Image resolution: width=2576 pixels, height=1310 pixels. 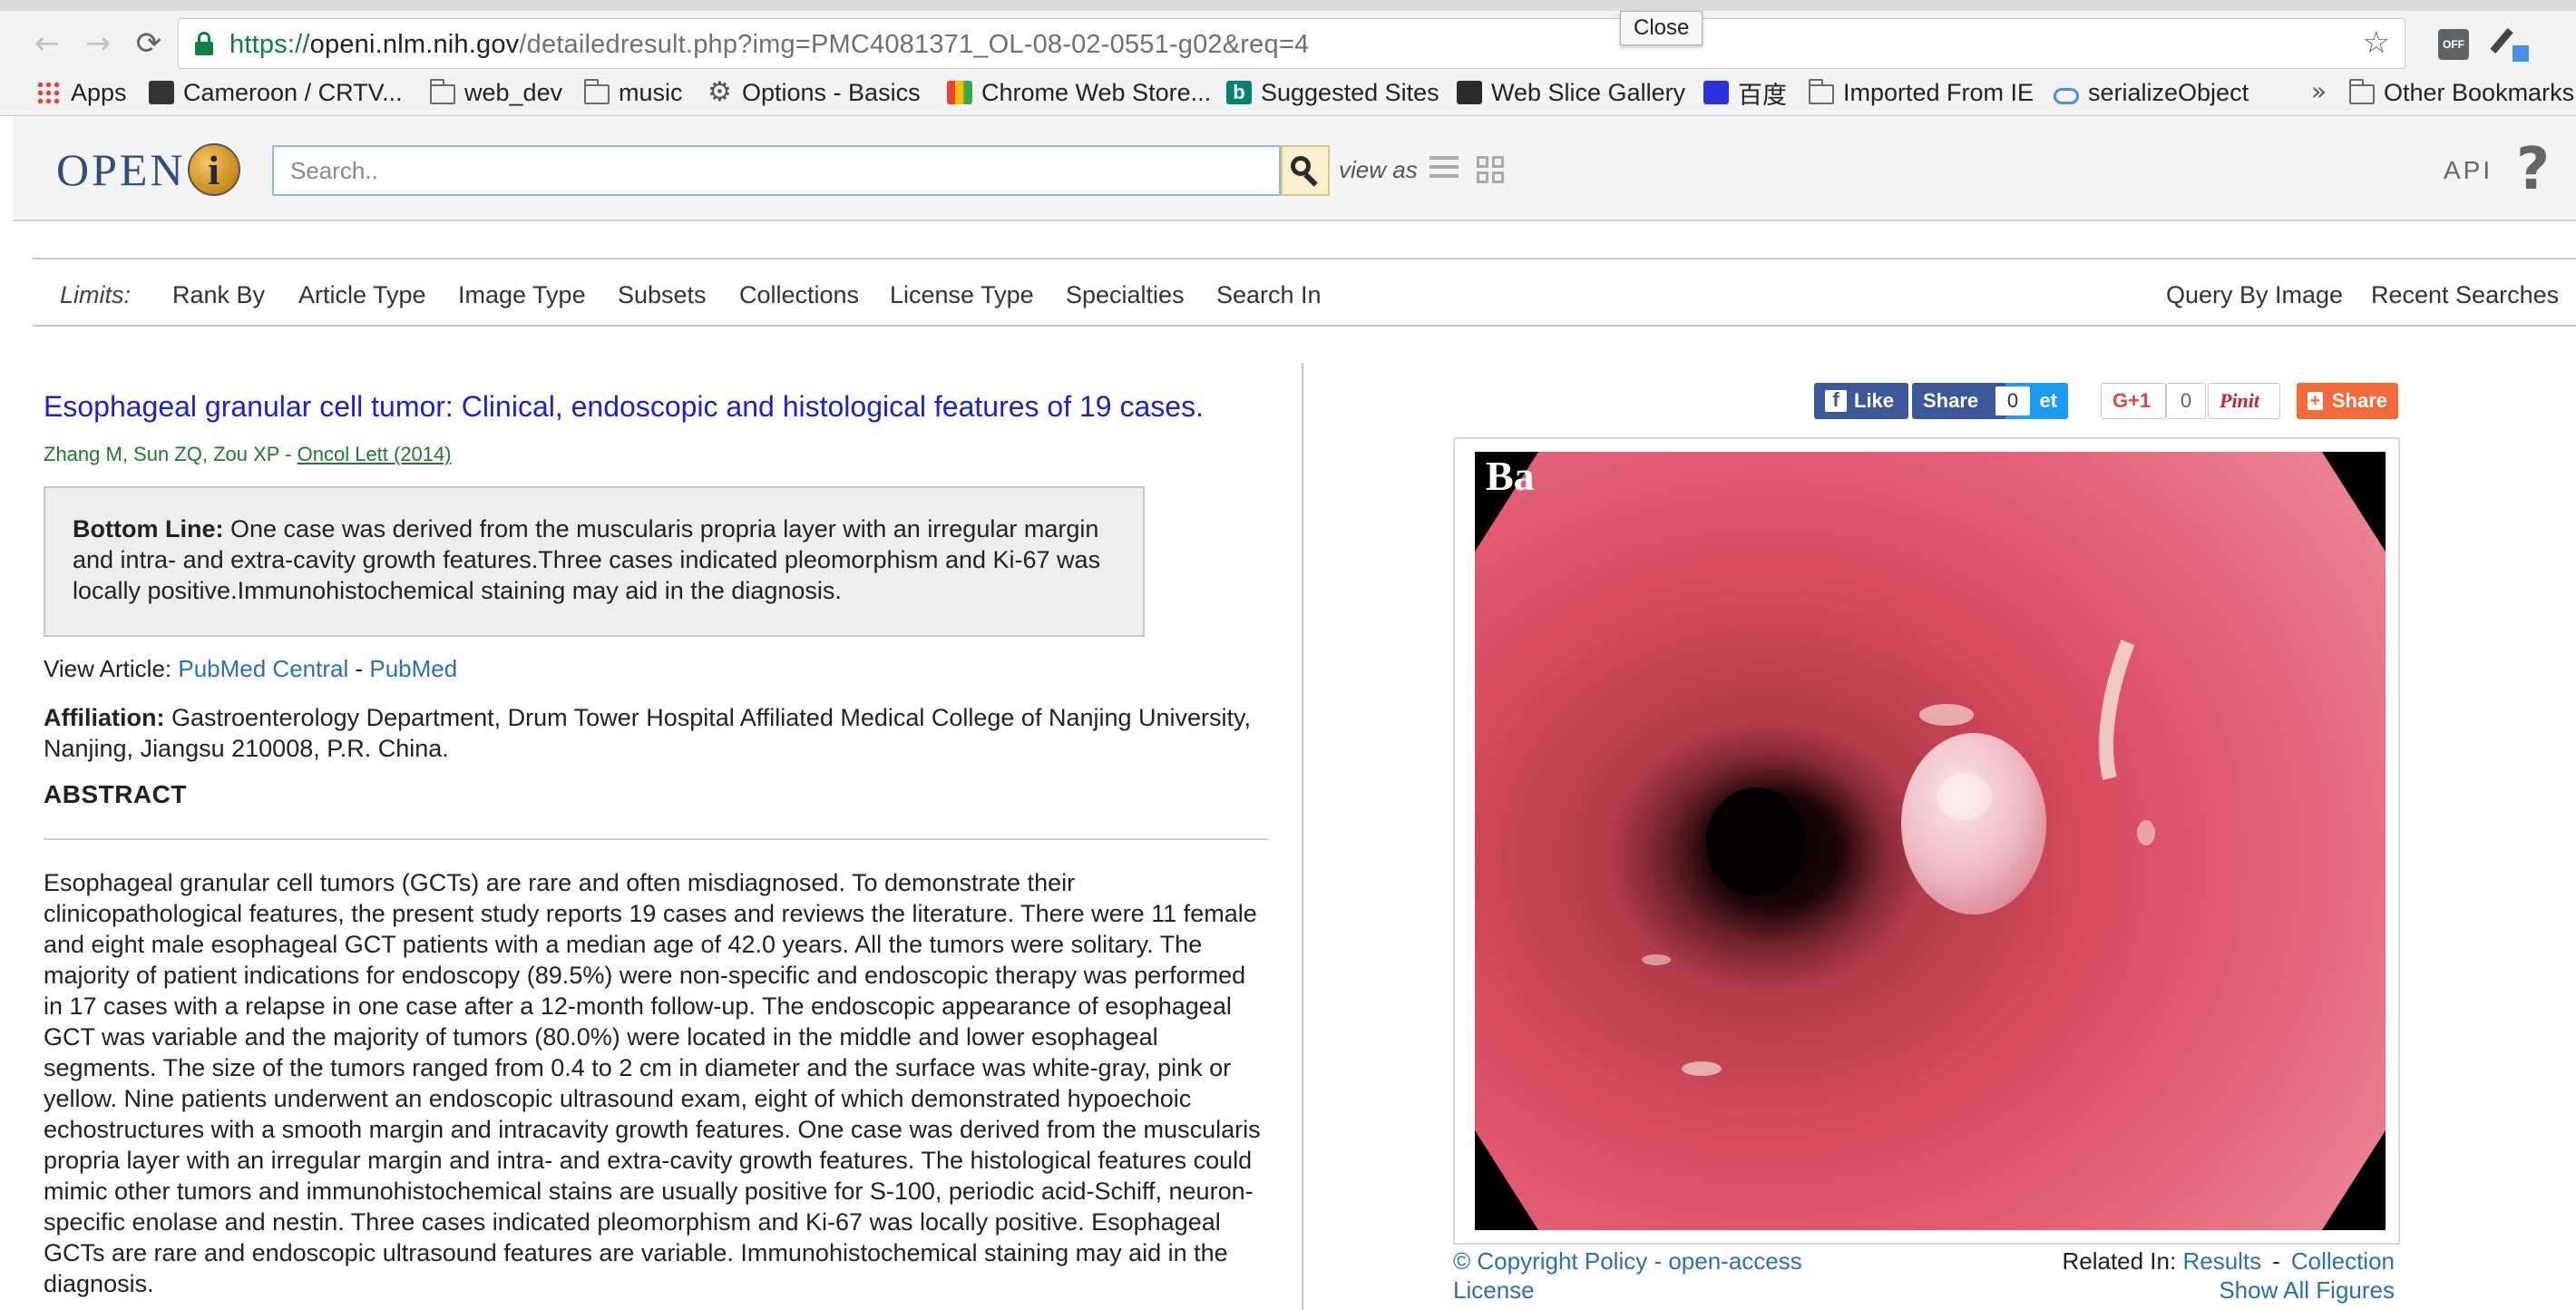 I want to click on abstract-heading: ABSTRACT, so click(x=115, y=794).